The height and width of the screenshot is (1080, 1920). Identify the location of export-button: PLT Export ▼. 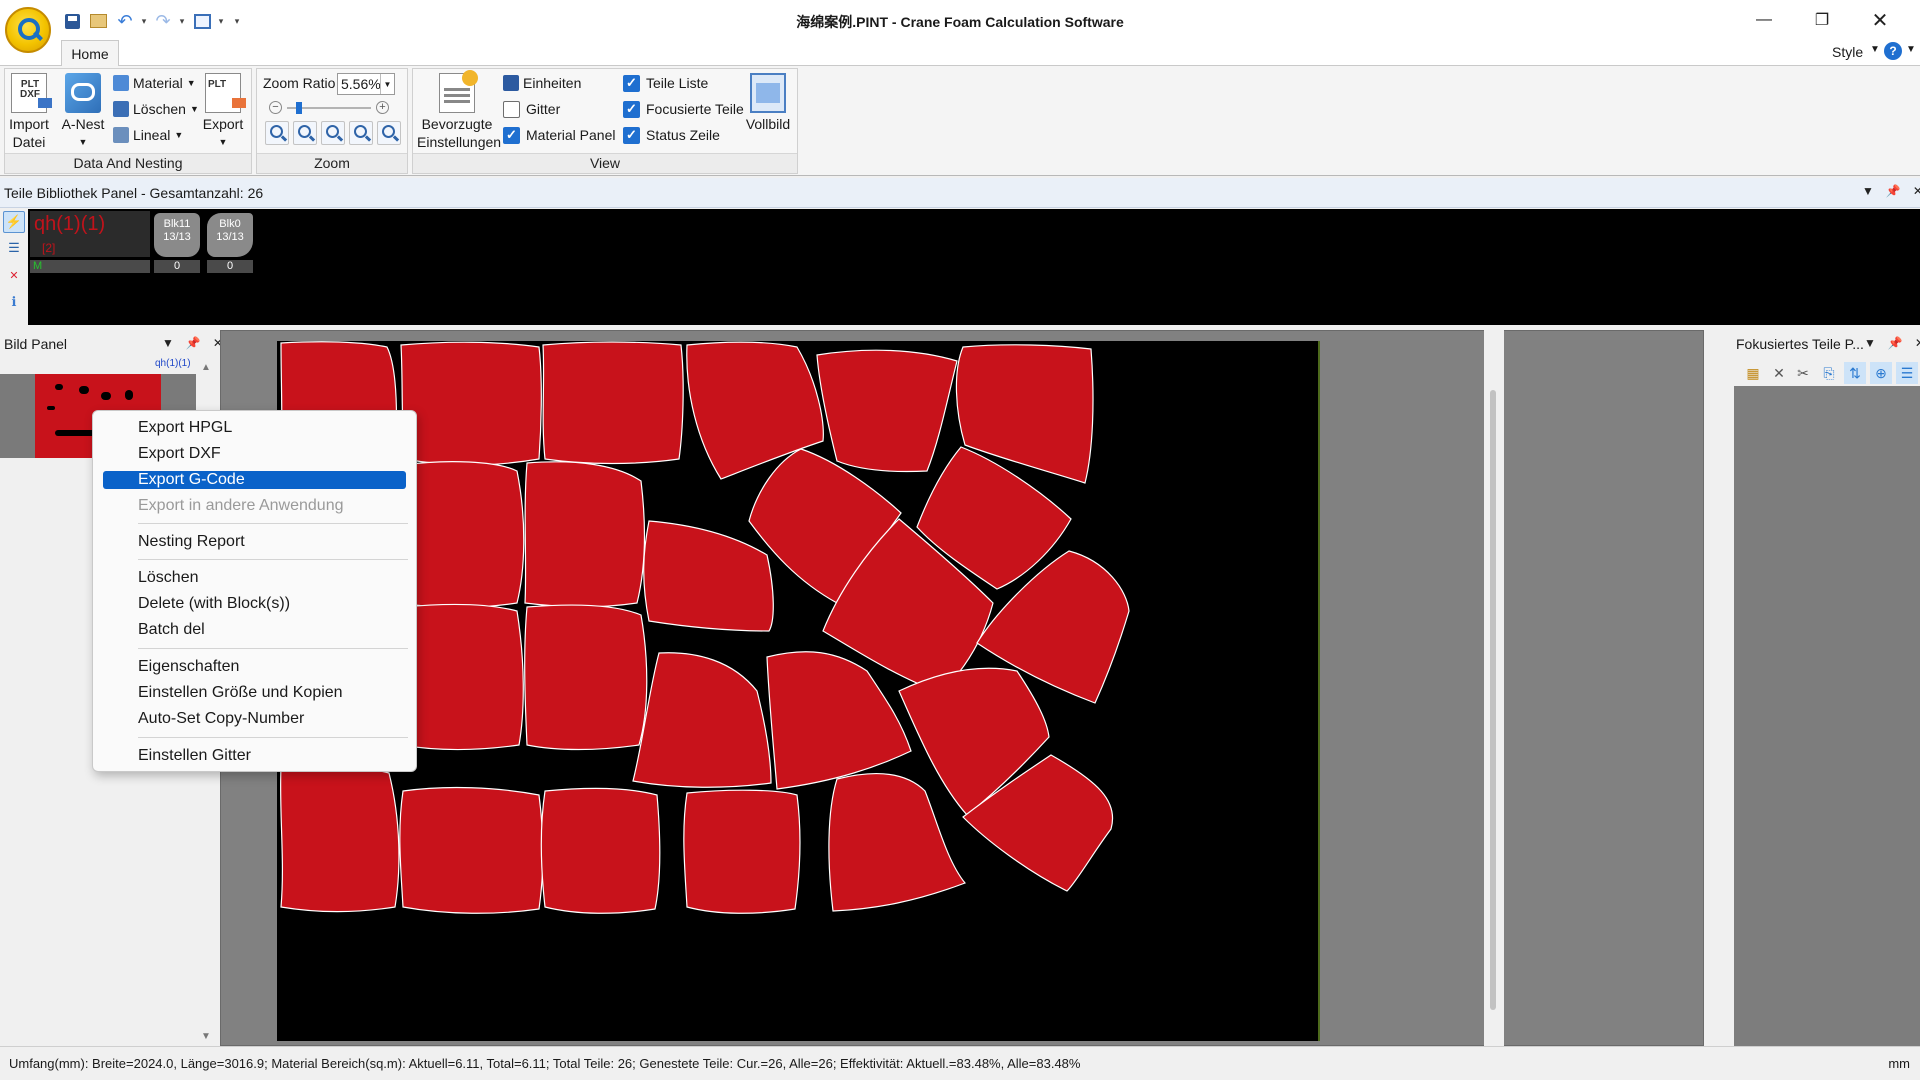
(223, 112).